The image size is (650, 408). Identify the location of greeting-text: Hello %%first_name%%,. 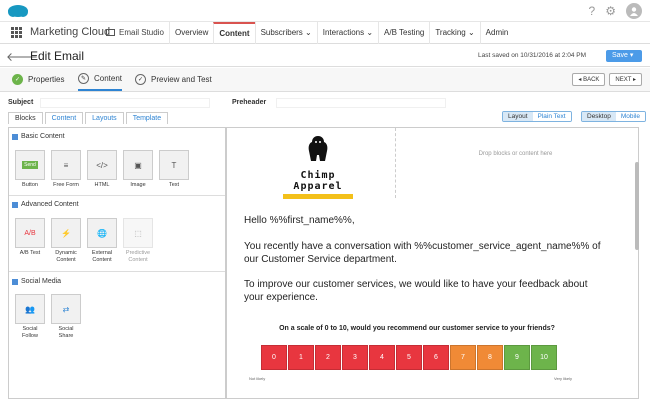
(424, 220).